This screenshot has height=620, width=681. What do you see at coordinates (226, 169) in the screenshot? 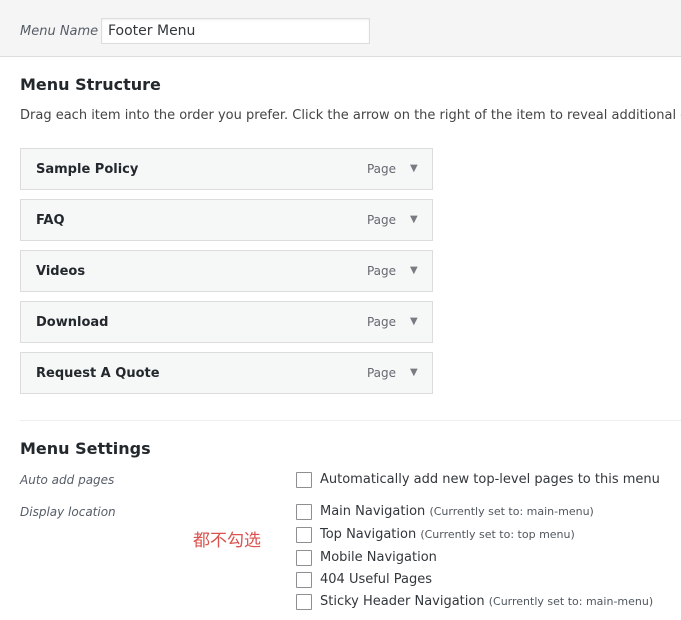
I see `menu-item-sample-policy: Sample Policy Page ▼` at bounding box center [226, 169].